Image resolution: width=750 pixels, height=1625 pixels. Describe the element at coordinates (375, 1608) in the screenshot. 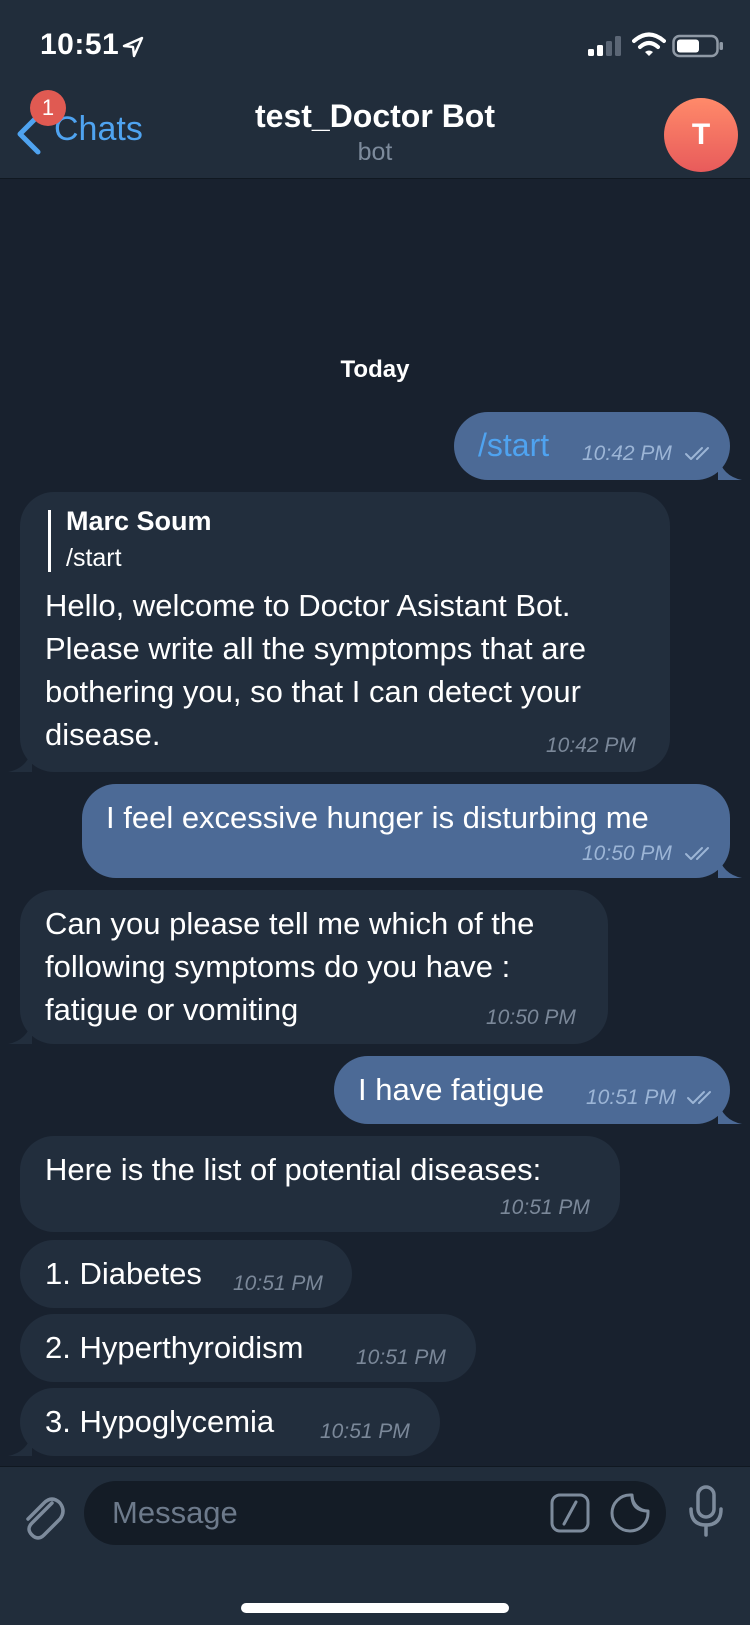

I see `home-indicator` at that location.